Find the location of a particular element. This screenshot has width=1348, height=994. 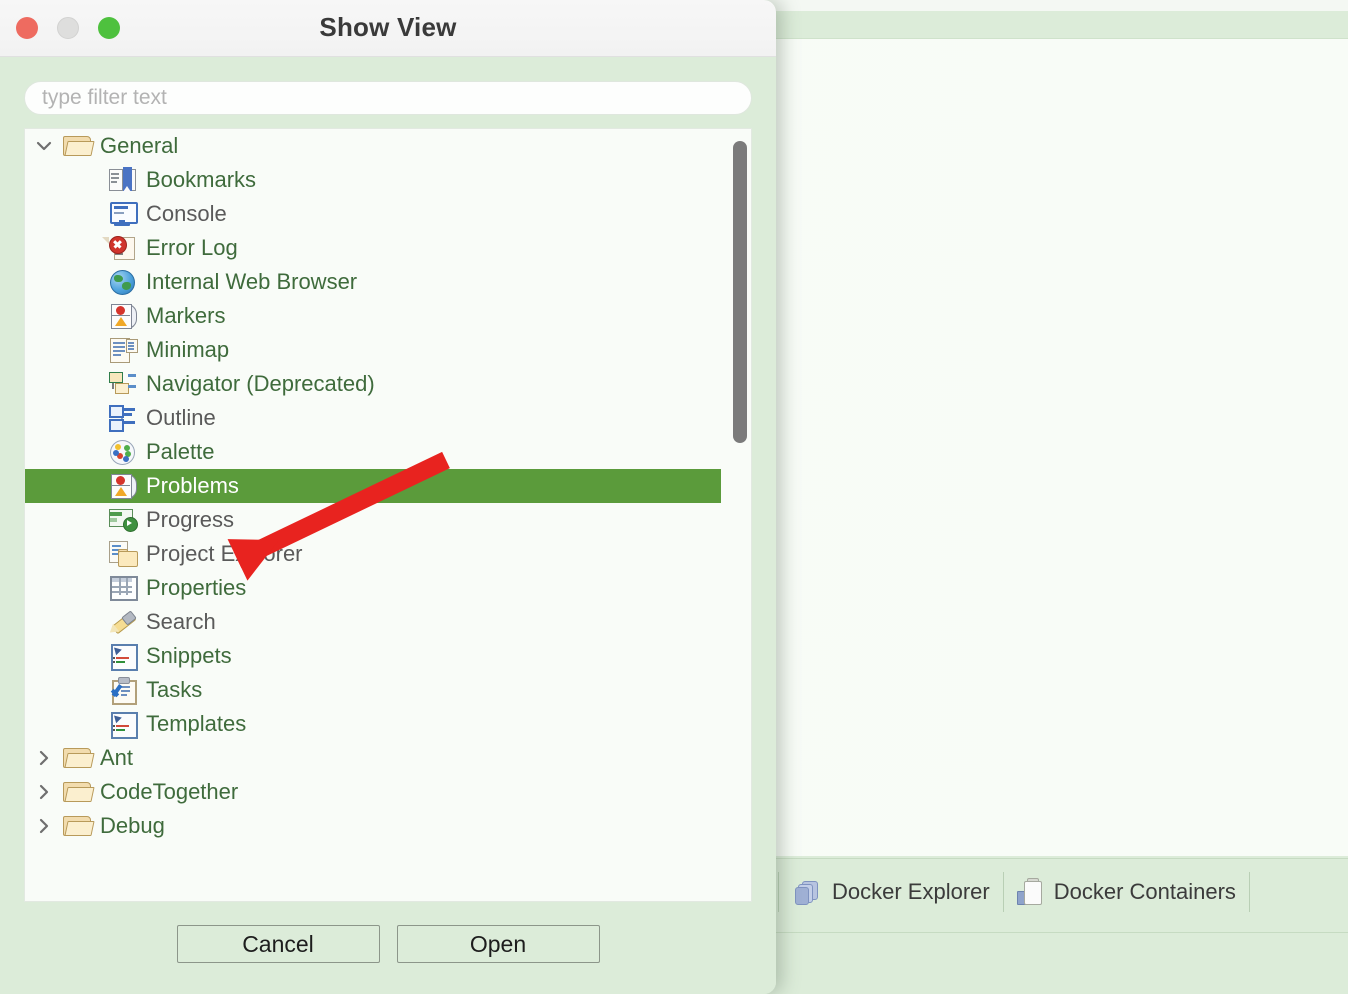

tree-item-internal-web-browser: Internal Web Browser is located at coordinates (373, 282).